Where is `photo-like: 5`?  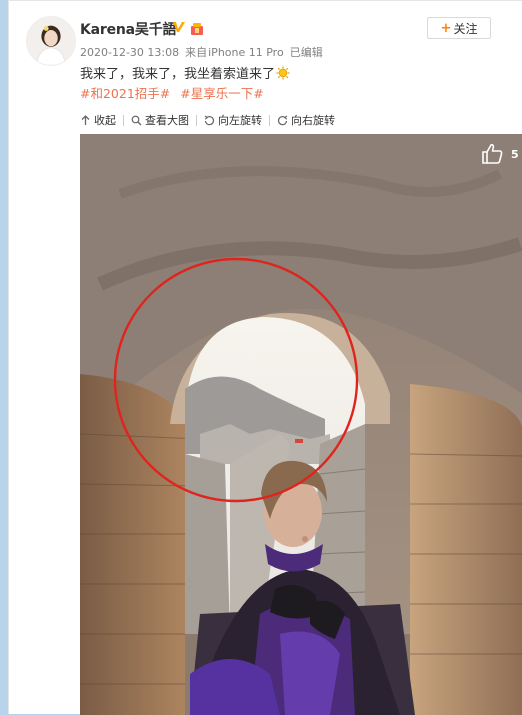
photo-like: 5 is located at coordinates (500, 154).